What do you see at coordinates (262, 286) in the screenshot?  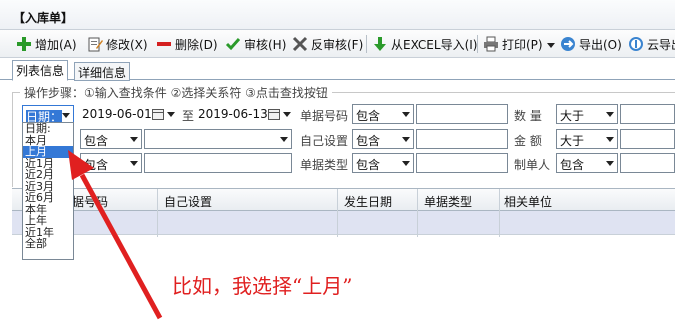 I see `annotation-text: 比如，我选择“上月”` at bounding box center [262, 286].